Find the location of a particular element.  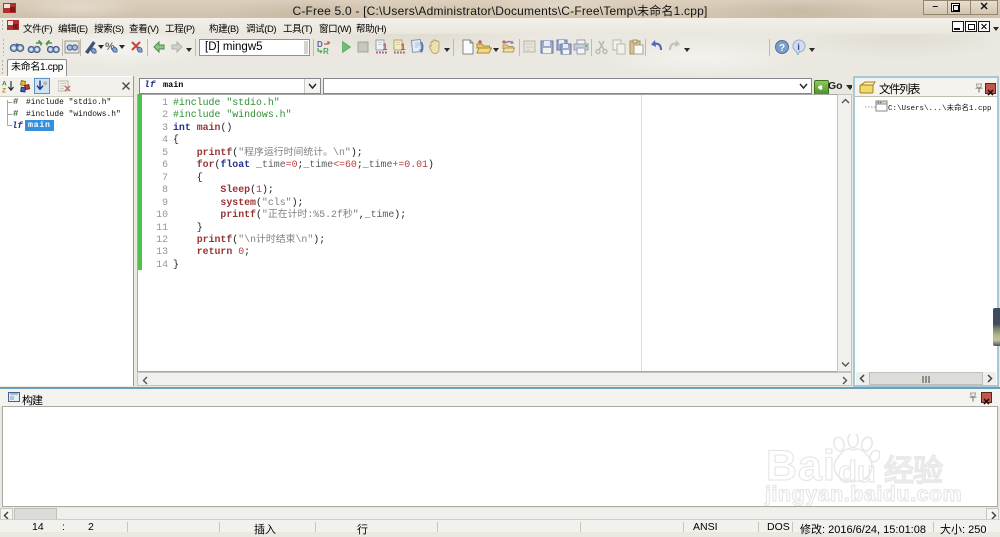

svg-text: R is located at coordinates (326, 51).